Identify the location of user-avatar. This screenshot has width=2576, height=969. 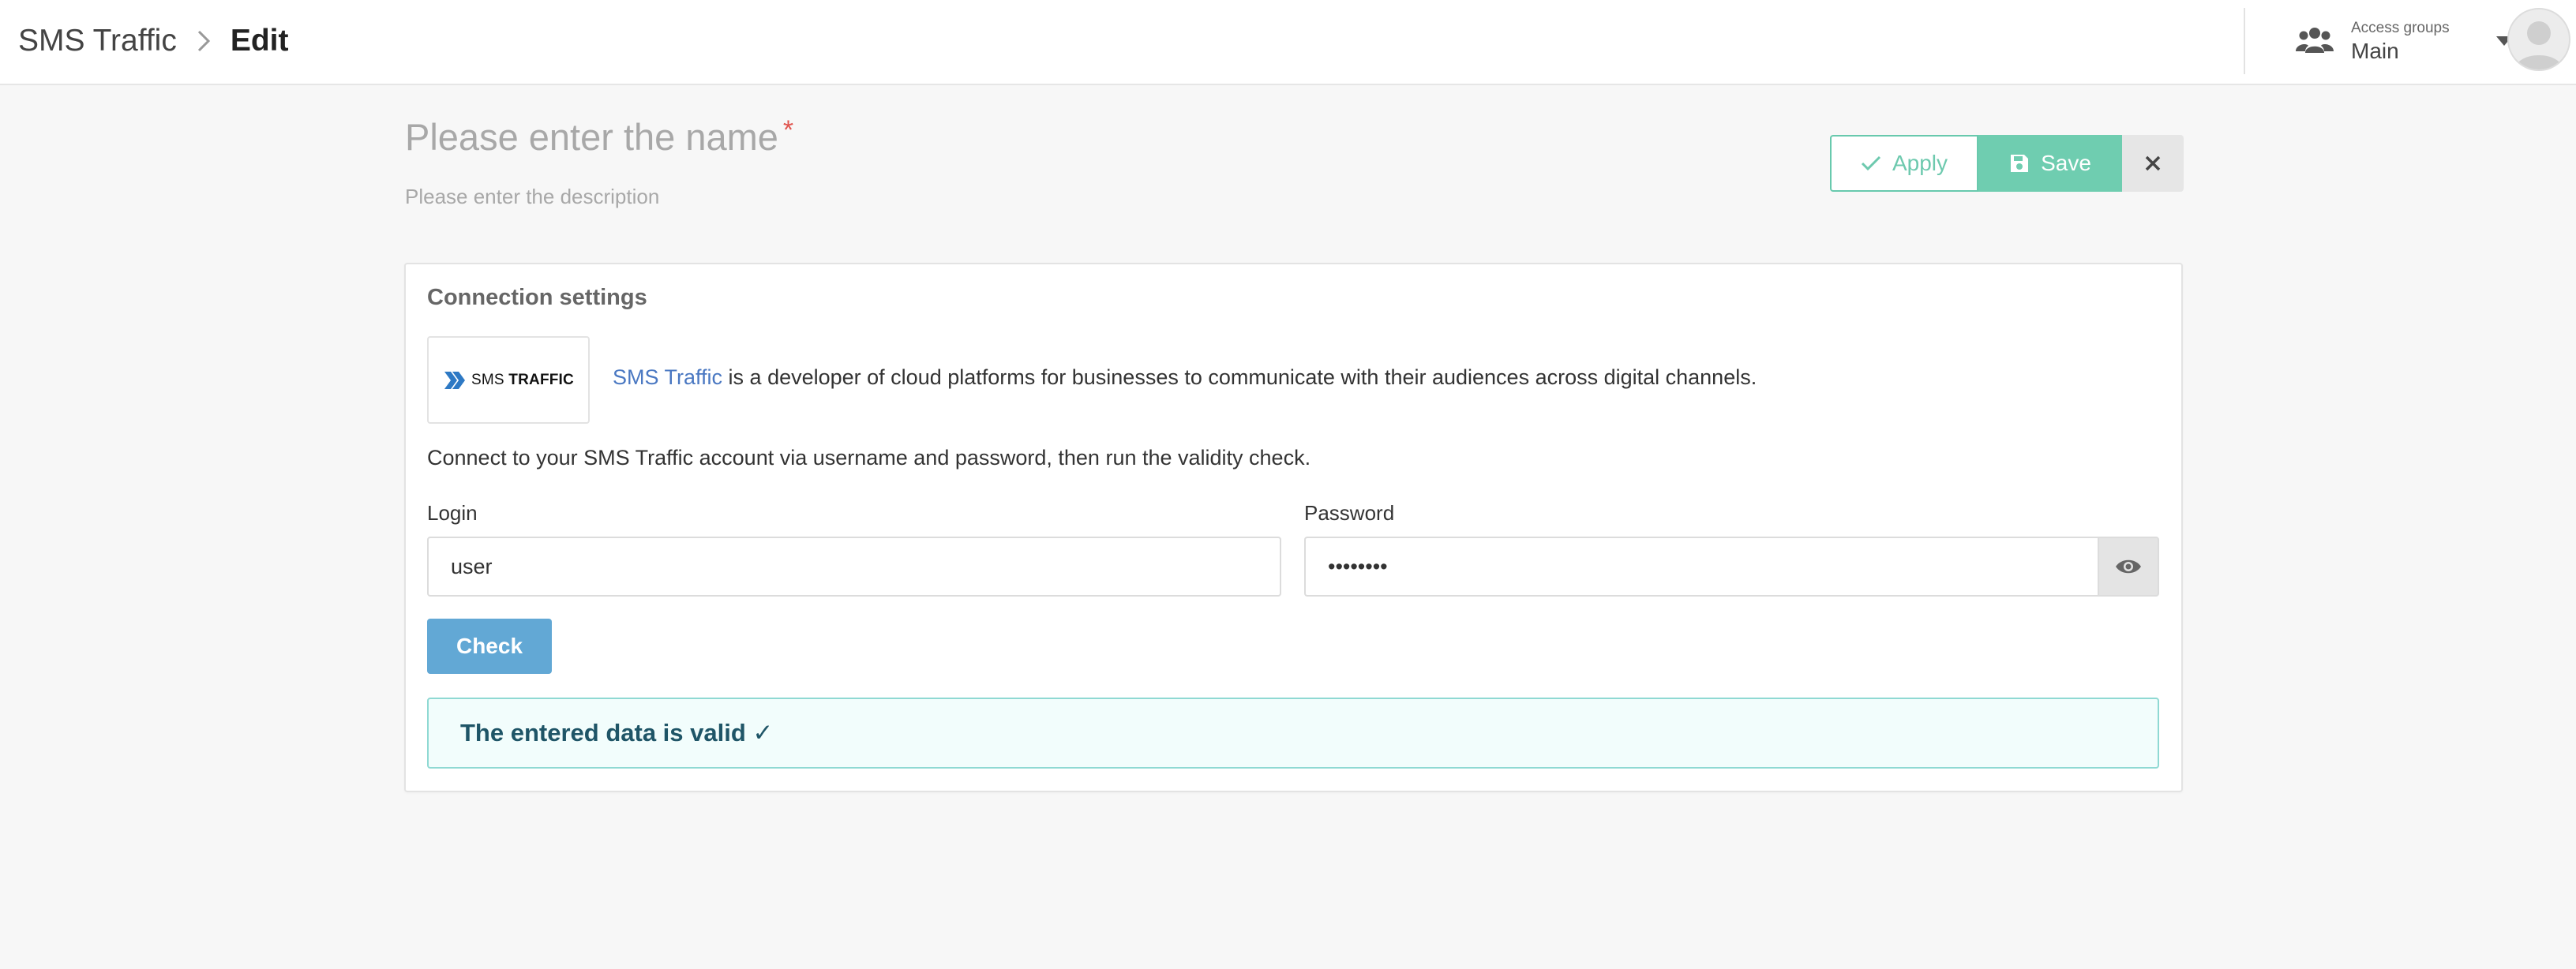
(2538, 39).